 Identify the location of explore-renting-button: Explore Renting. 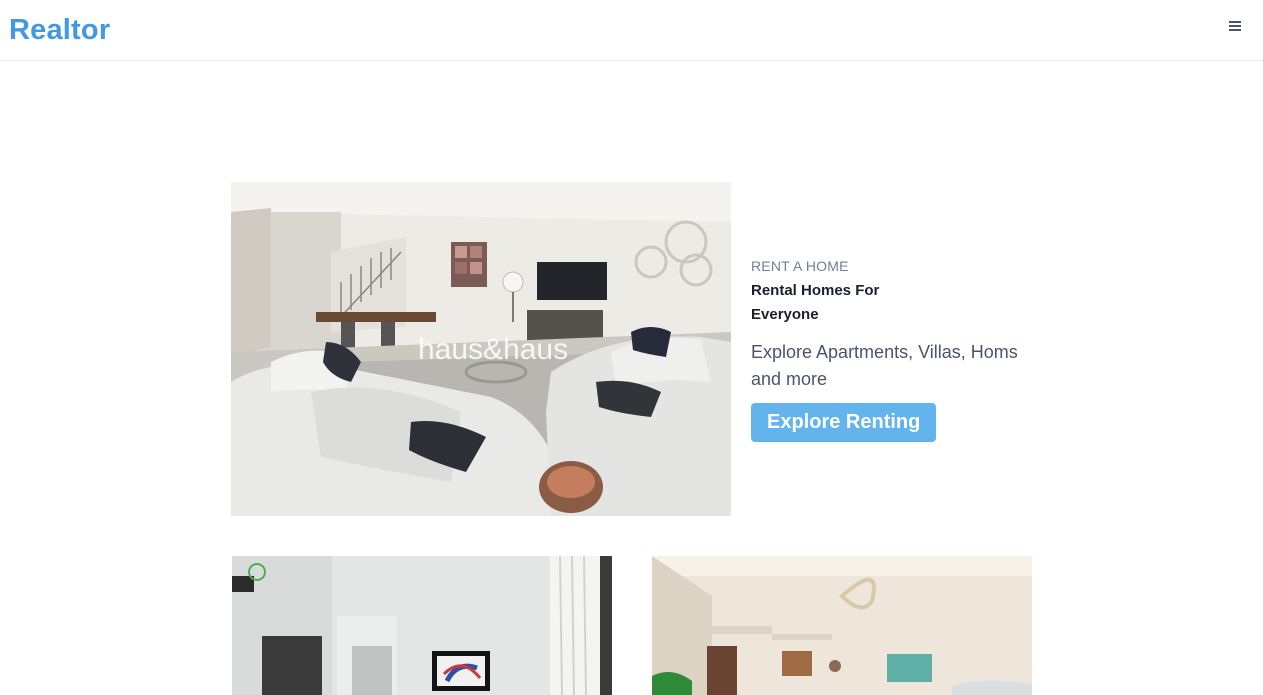
(844, 422).